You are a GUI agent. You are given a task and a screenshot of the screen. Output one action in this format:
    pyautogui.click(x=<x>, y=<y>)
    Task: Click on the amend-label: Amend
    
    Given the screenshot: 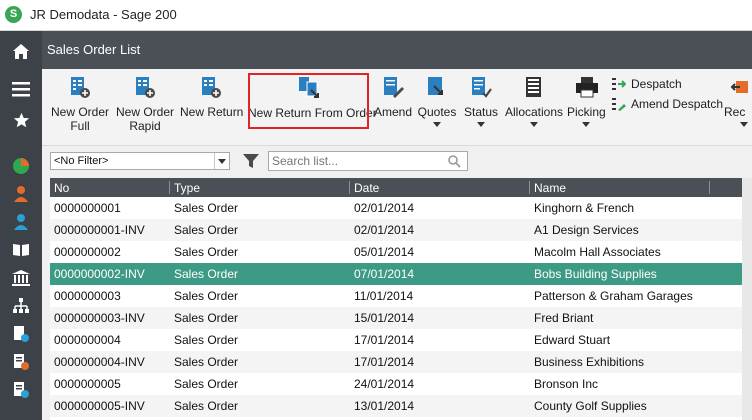 What is the action you would take?
    pyautogui.click(x=393, y=112)
    